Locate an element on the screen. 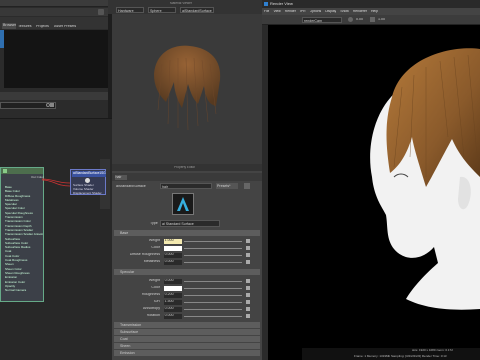 This screenshot has width=480, height=360. tab-textures: Textures is located at coordinates (25, 27).